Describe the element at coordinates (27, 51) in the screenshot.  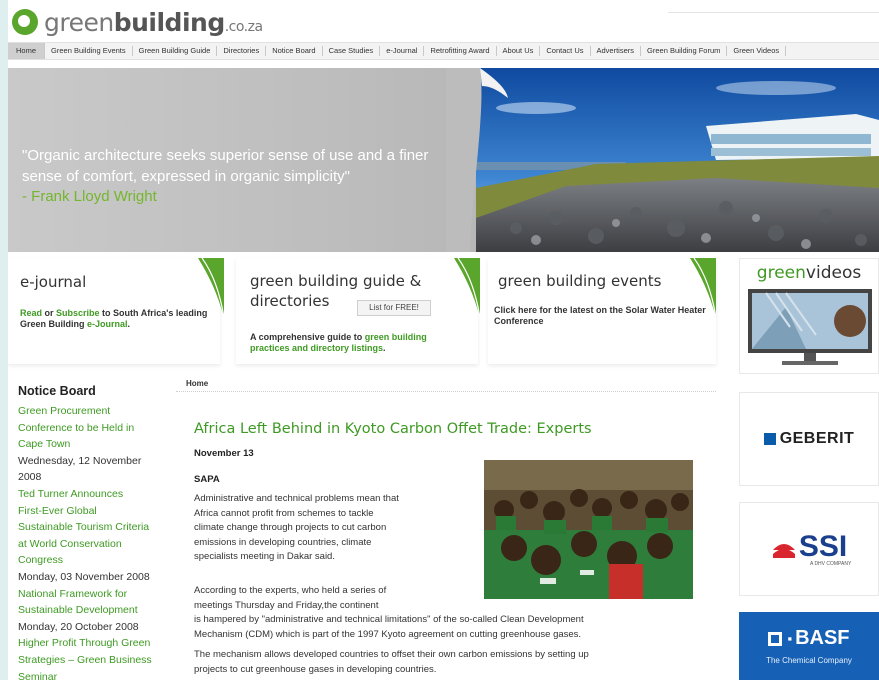
I see `nav-item-home: Home` at that location.